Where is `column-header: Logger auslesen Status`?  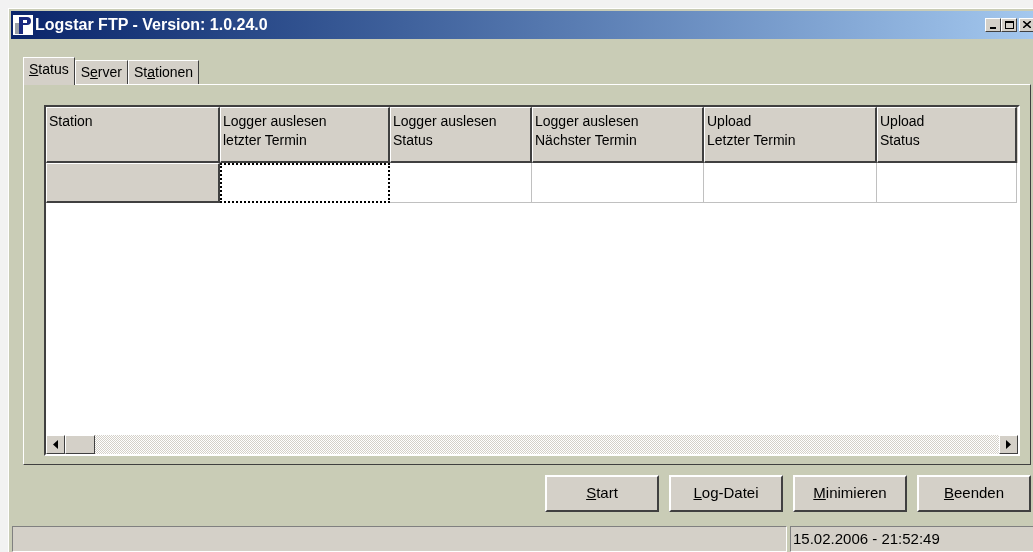
column-header: Logger auslesen Status is located at coordinates (461, 134).